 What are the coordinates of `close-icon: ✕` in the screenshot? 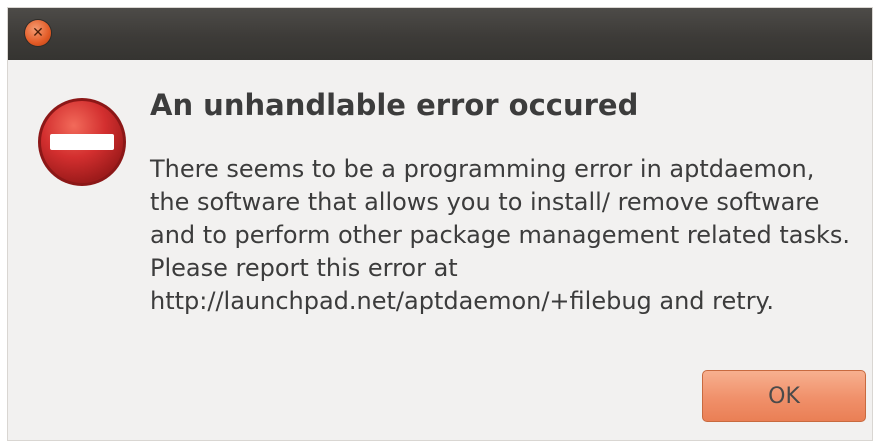 It's located at (38, 33).